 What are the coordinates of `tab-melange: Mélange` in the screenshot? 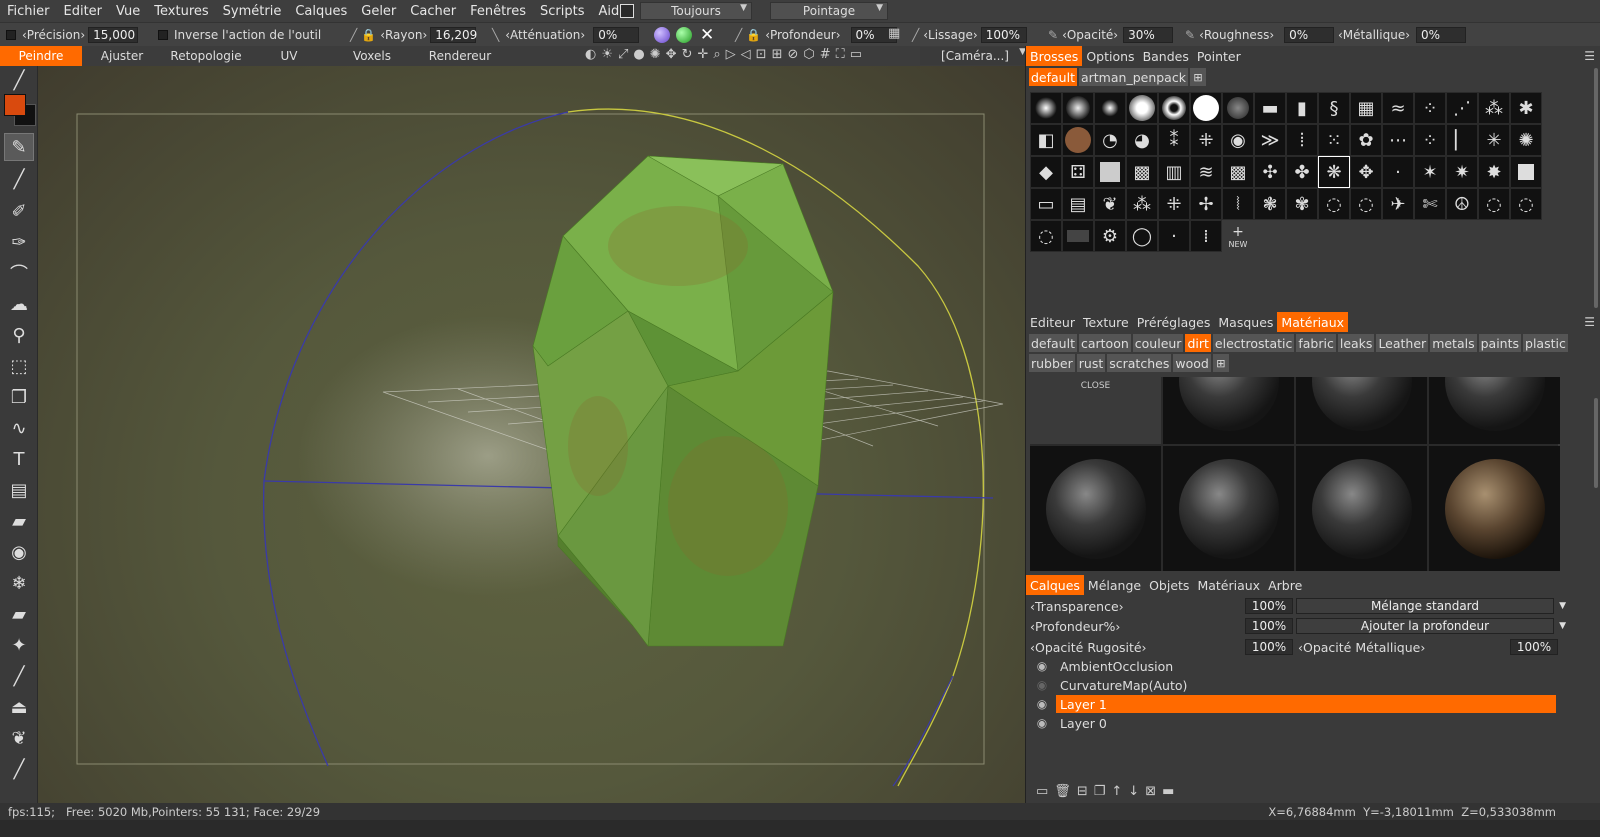 It's located at (1114, 585).